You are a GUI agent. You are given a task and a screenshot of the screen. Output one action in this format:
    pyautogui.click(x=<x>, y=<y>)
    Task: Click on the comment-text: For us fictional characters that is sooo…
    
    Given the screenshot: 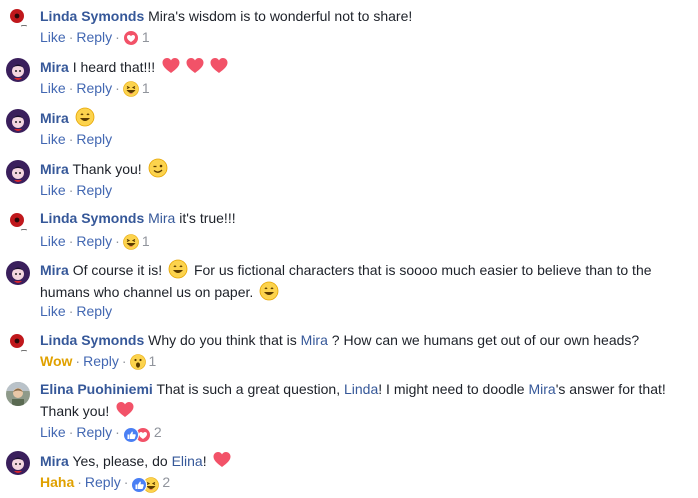 What is the action you would take?
    pyautogui.click(x=422, y=270)
    